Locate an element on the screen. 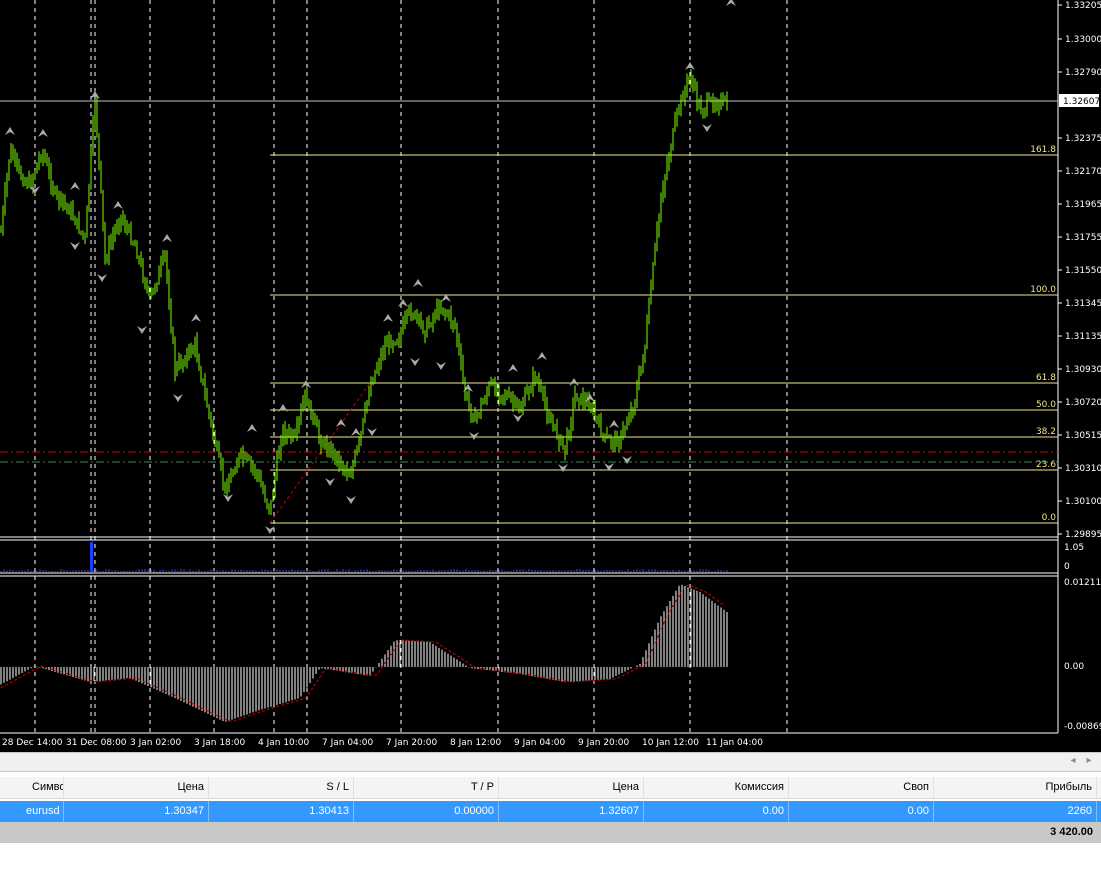  price-tick-label: 1.31345 is located at coordinates (1083, 304).